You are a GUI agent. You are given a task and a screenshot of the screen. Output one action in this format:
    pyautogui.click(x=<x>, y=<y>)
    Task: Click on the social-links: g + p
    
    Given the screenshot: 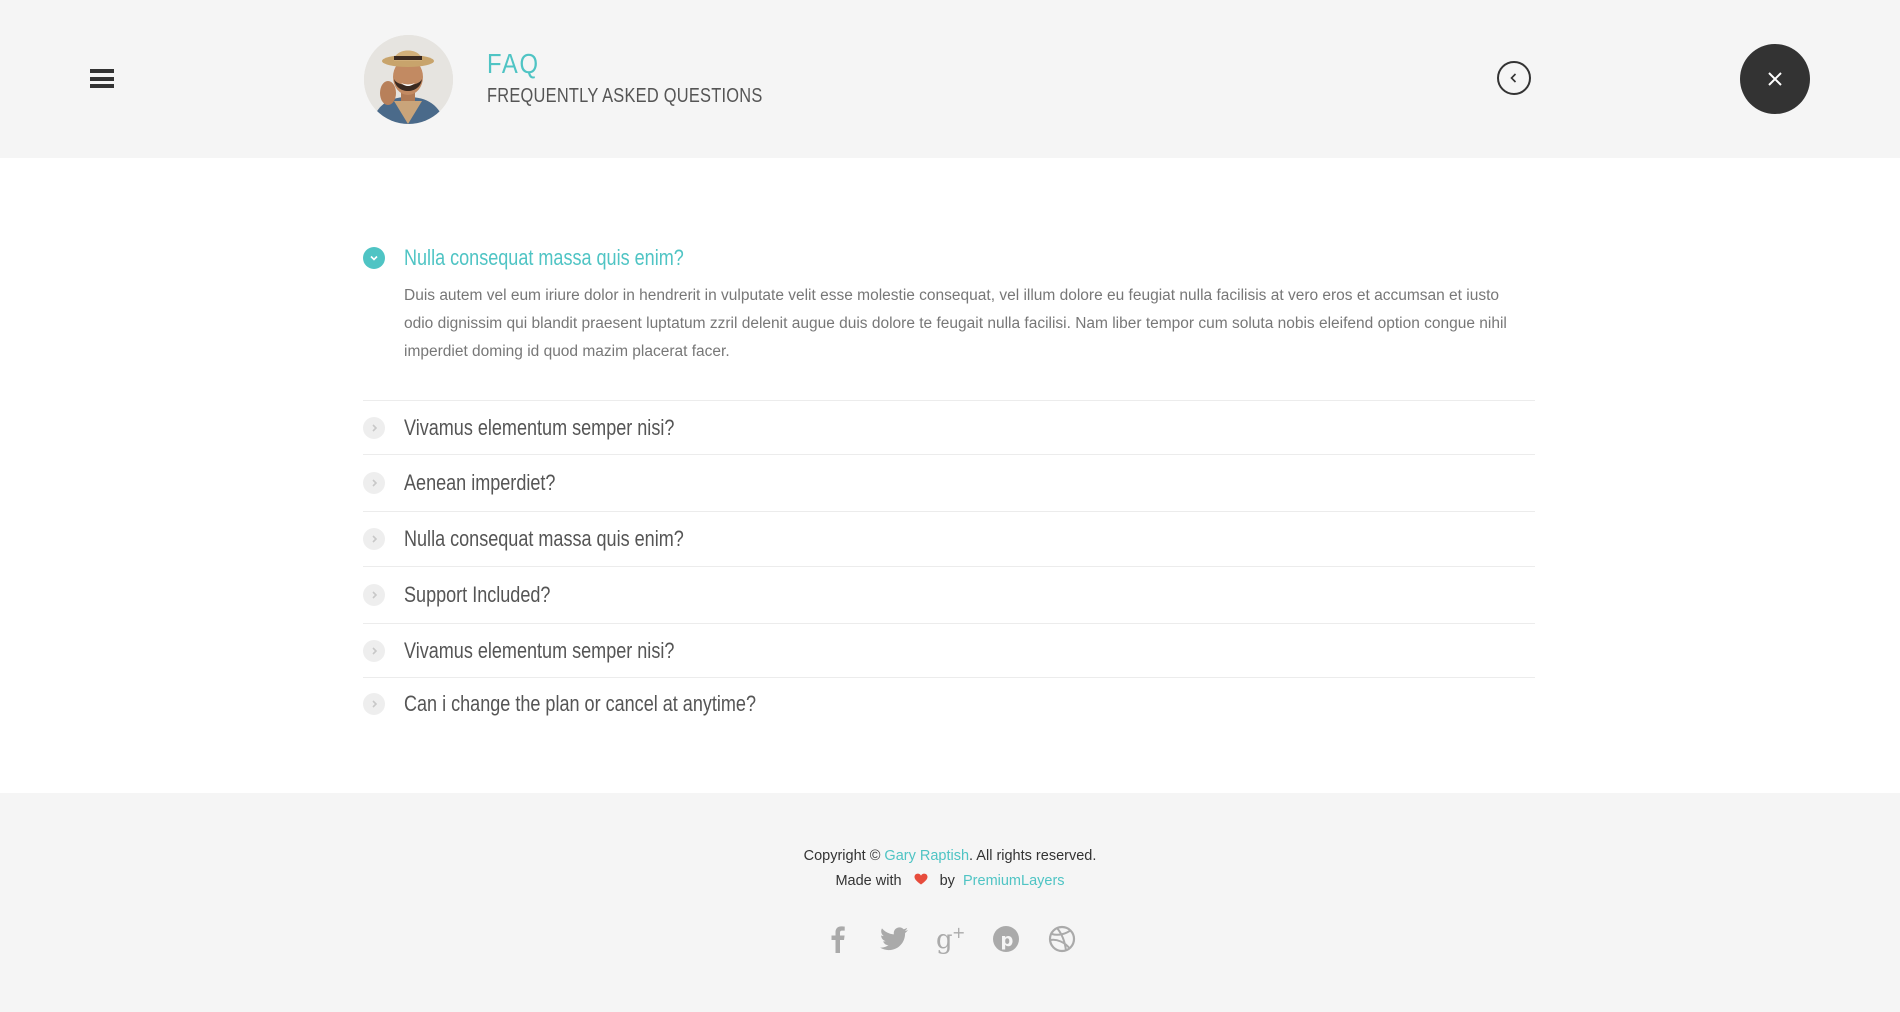 What is the action you would take?
    pyautogui.click(x=950, y=939)
    